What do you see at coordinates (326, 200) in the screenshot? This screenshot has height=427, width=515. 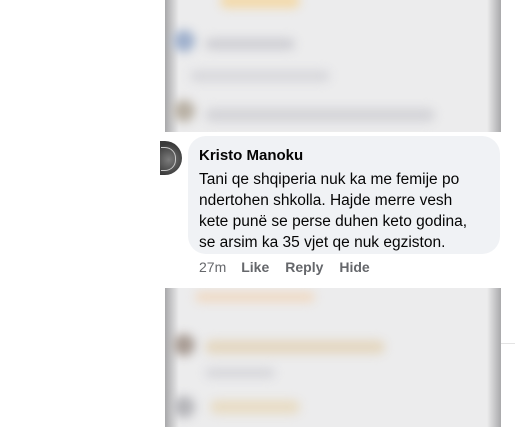 I see `comment-text-line: ndertohen shkolla. Hajde merre vesh` at bounding box center [326, 200].